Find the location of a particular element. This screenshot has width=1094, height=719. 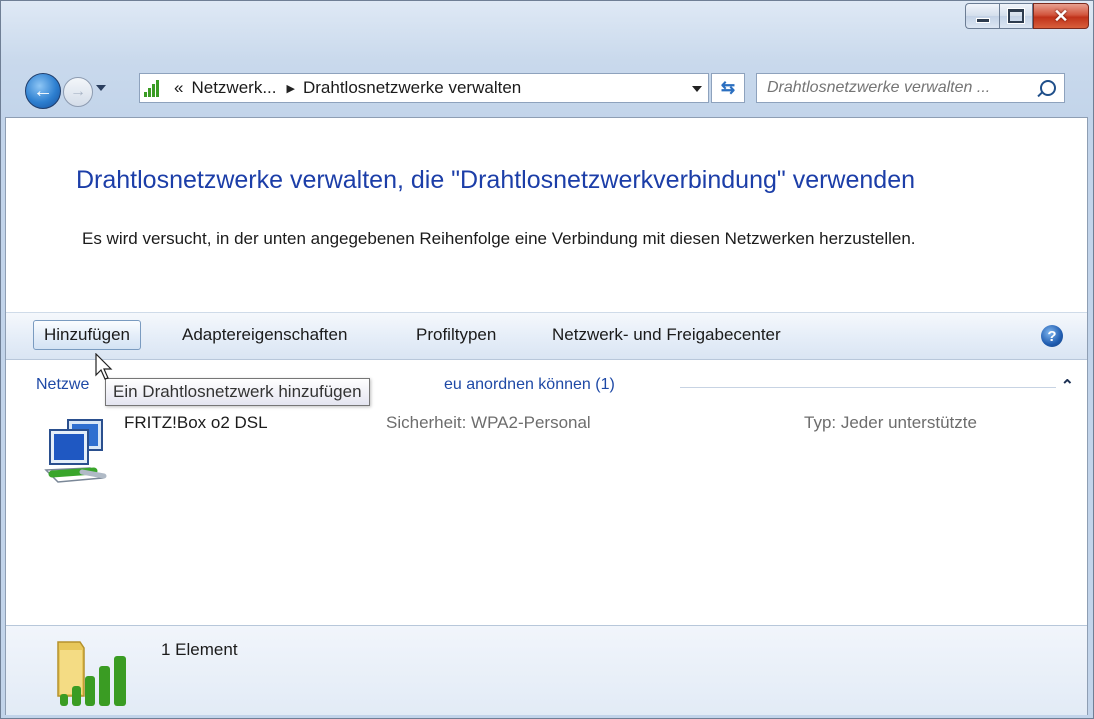

network-type: Typ: Jeder unterstützte is located at coordinates (890, 422).